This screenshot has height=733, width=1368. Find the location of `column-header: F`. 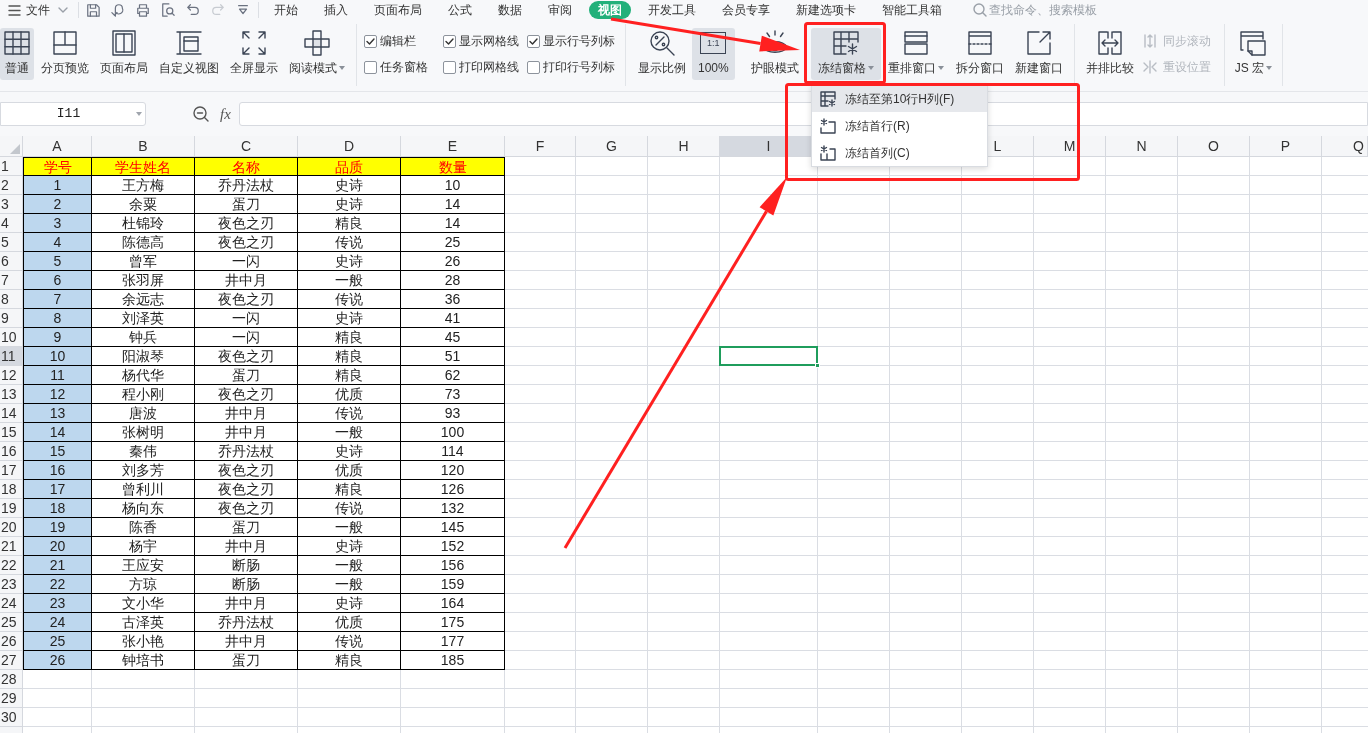

column-header: F is located at coordinates (540, 146).